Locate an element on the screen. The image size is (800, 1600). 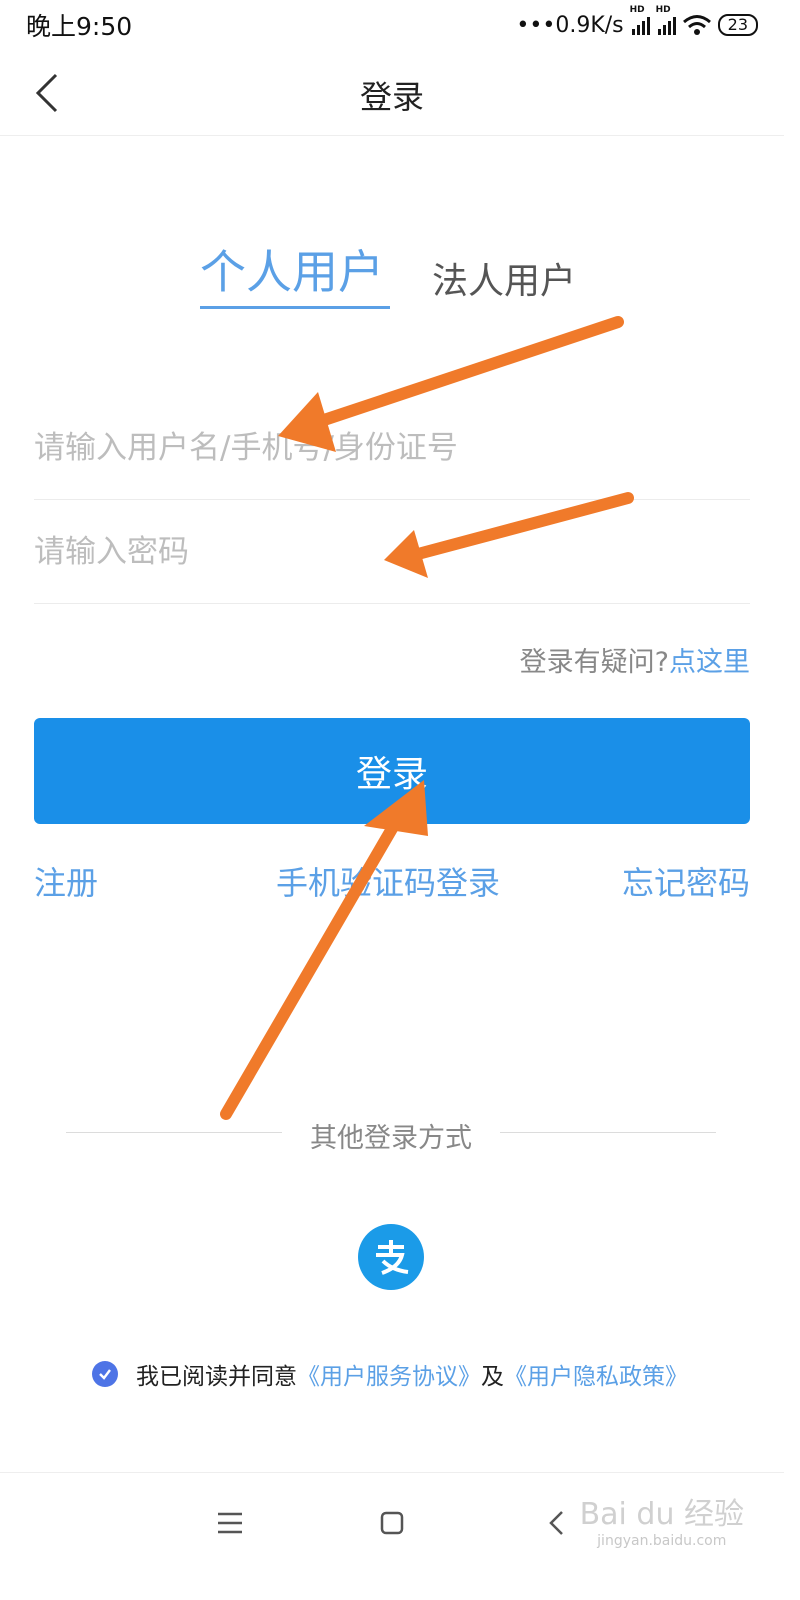
alipay-icon is located at coordinates (392, 1257).